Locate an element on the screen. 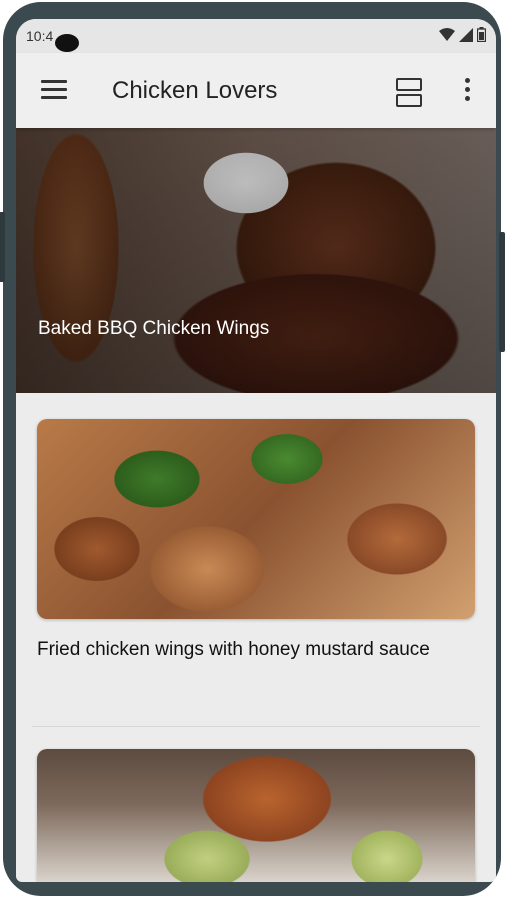  app-bar: Chicken Lovers is located at coordinates (256, 90).